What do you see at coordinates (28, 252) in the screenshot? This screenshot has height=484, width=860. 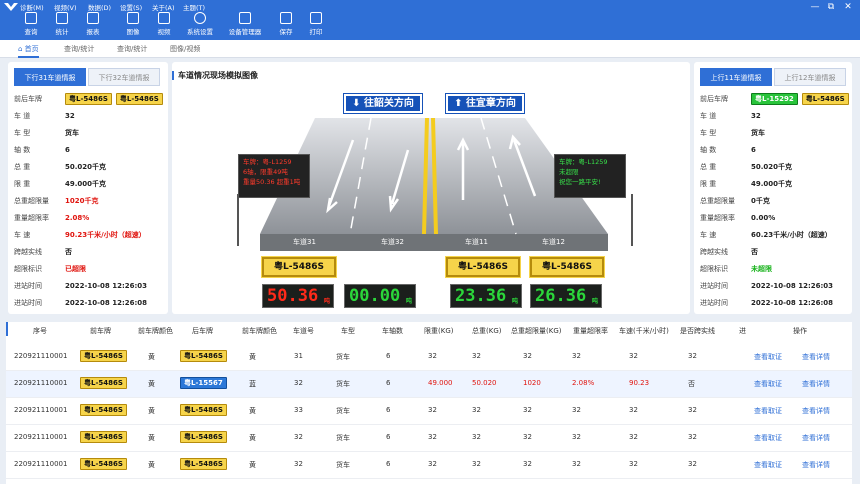 I see `info-key: 跨越实线` at bounding box center [28, 252].